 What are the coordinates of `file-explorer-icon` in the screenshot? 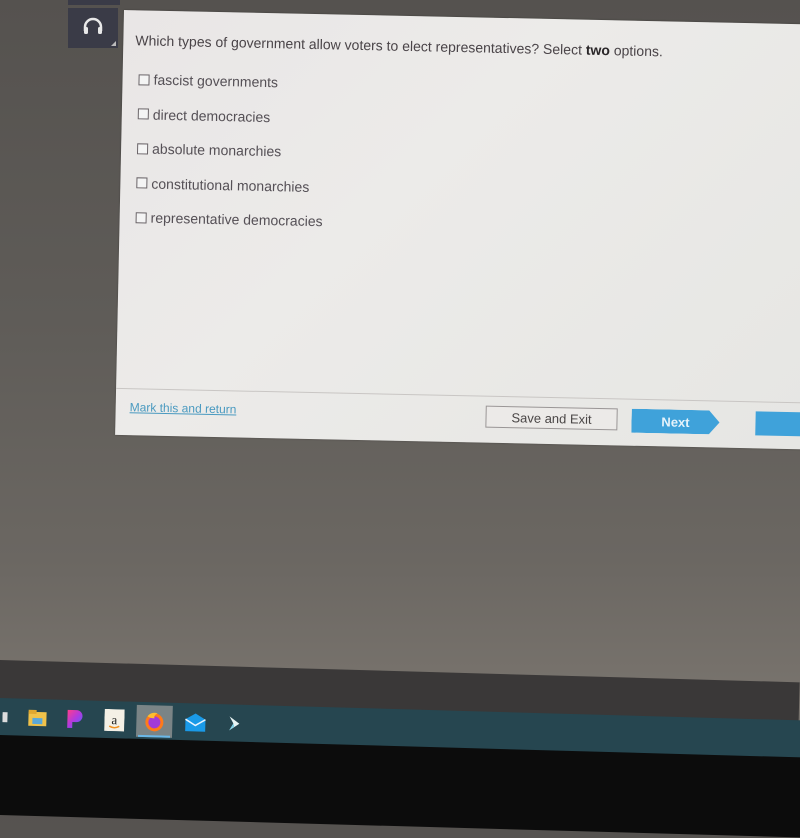 It's located at (37, 718).